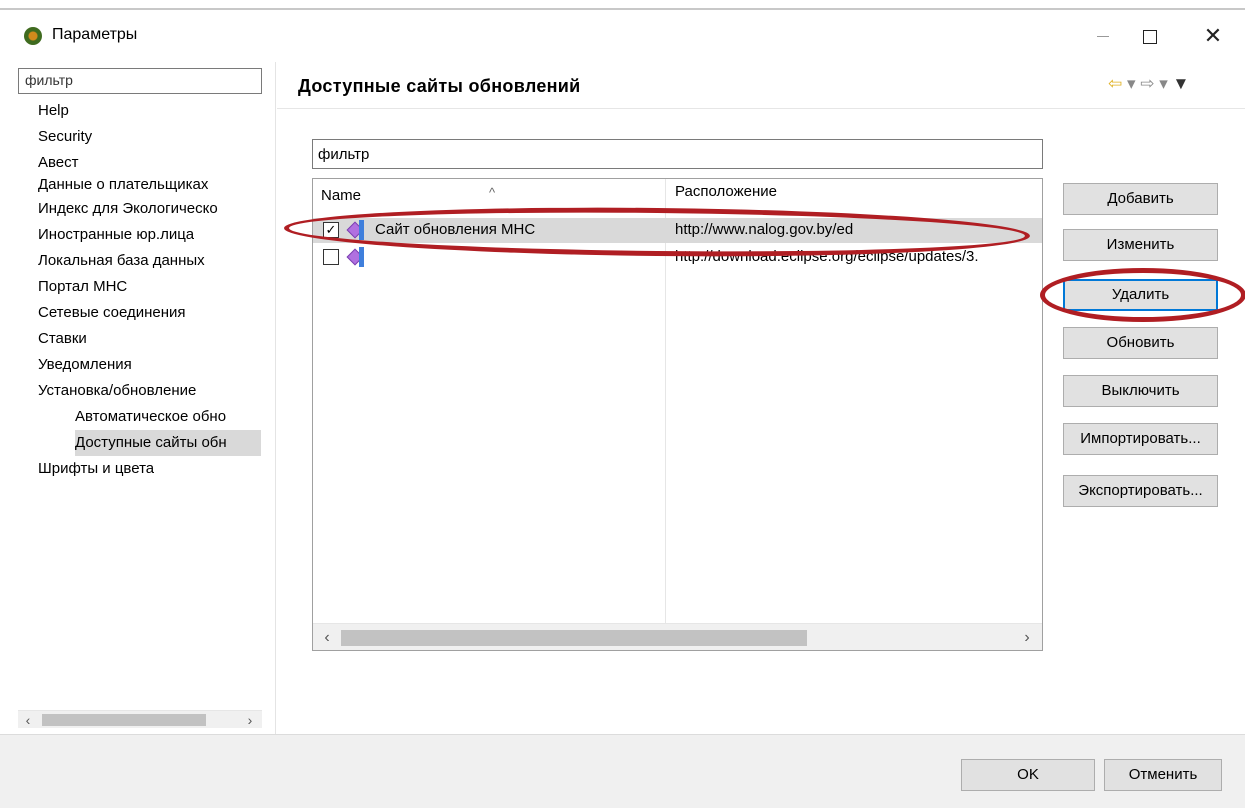  What do you see at coordinates (1140, 295) in the screenshot?
I see `remove-site-button: Удалить` at bounding box center [1140, 295].